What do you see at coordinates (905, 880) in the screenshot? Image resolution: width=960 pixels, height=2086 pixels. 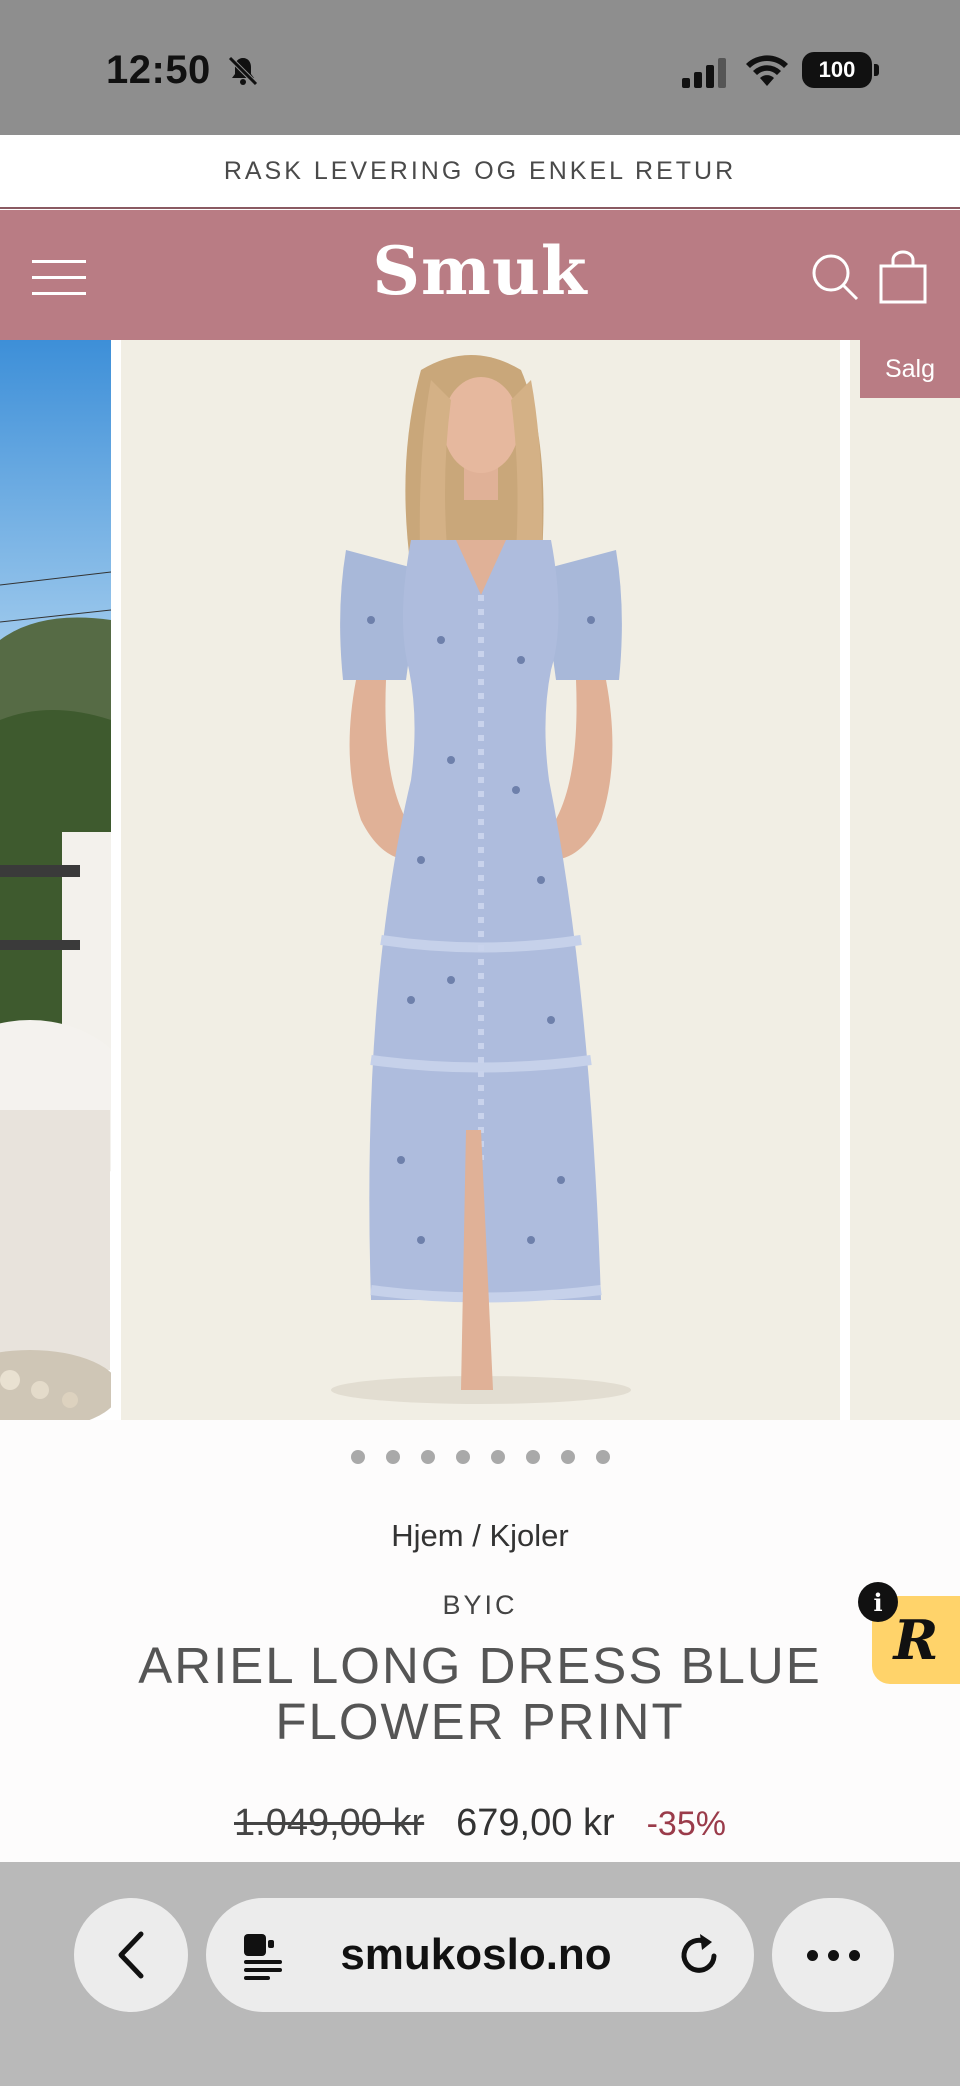 I see `gallery-slide-next` at bounding box center [905, 880].